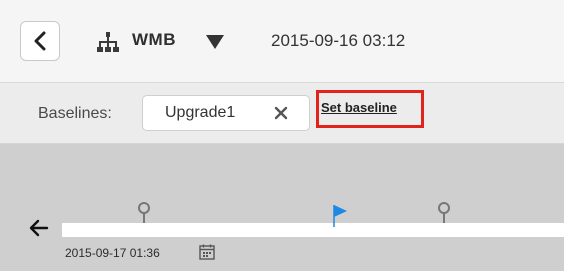 This screenshot has width=564, height=271. What do you see at coordinates (200, 112) in the screenshot?
I see `baseline-chip-label: Upgrade1` at bounding box center [200, 112].